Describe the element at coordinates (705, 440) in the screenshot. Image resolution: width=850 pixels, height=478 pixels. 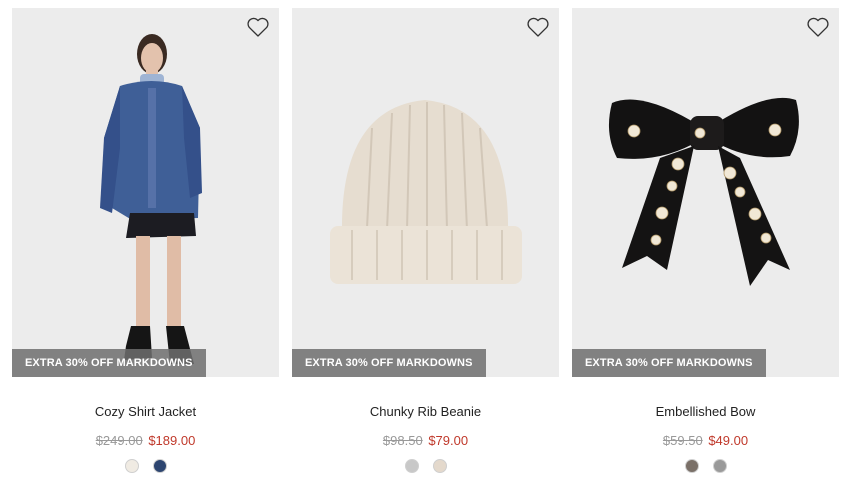
I see `product-price: $59.50 $49.00` at that location.